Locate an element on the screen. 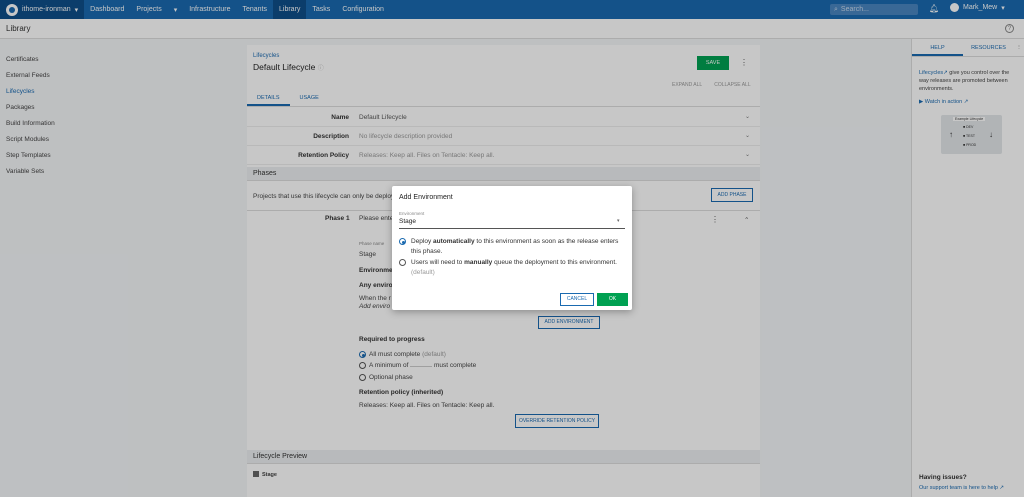 Image resolution: width=1024 pixels, height=497 pixels. dropdown-arrow-icon: ▾ is located at coordinates (618, 221).